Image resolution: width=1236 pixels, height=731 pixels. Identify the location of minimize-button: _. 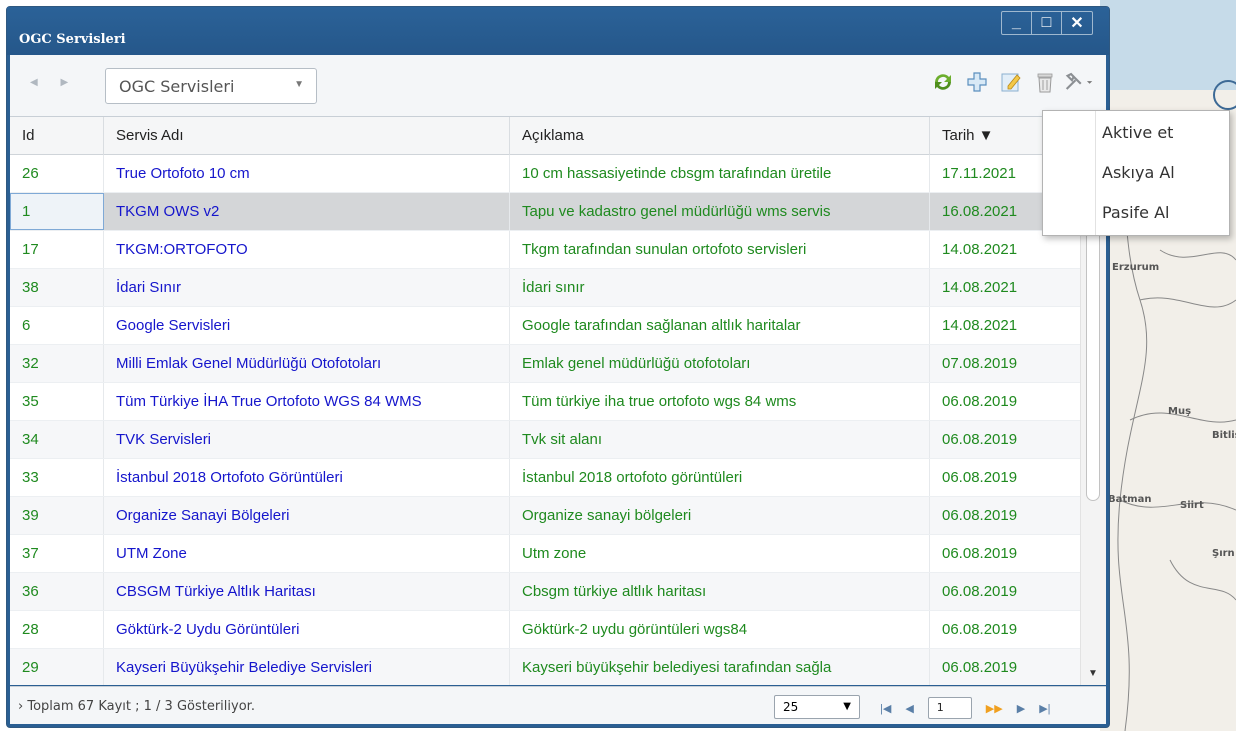
(1017, 23).